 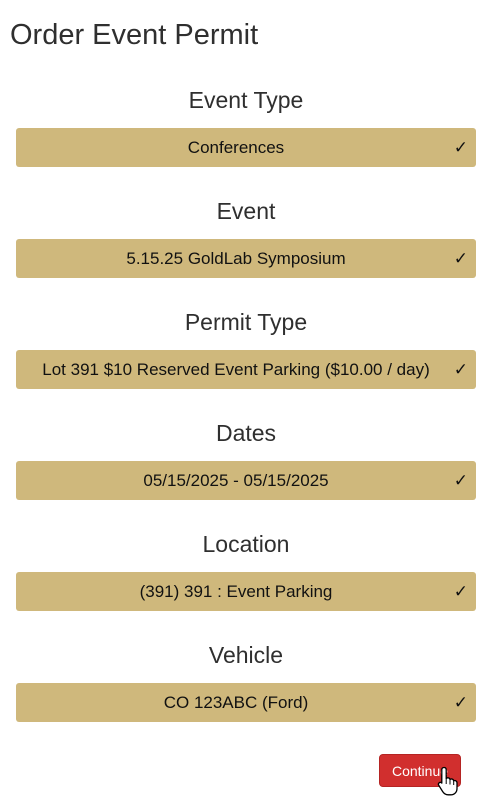 What do you see at coordinates (246, 100) in the screenshot?
I see `event-type-label: Event Type` at bounding box center [246, 100].